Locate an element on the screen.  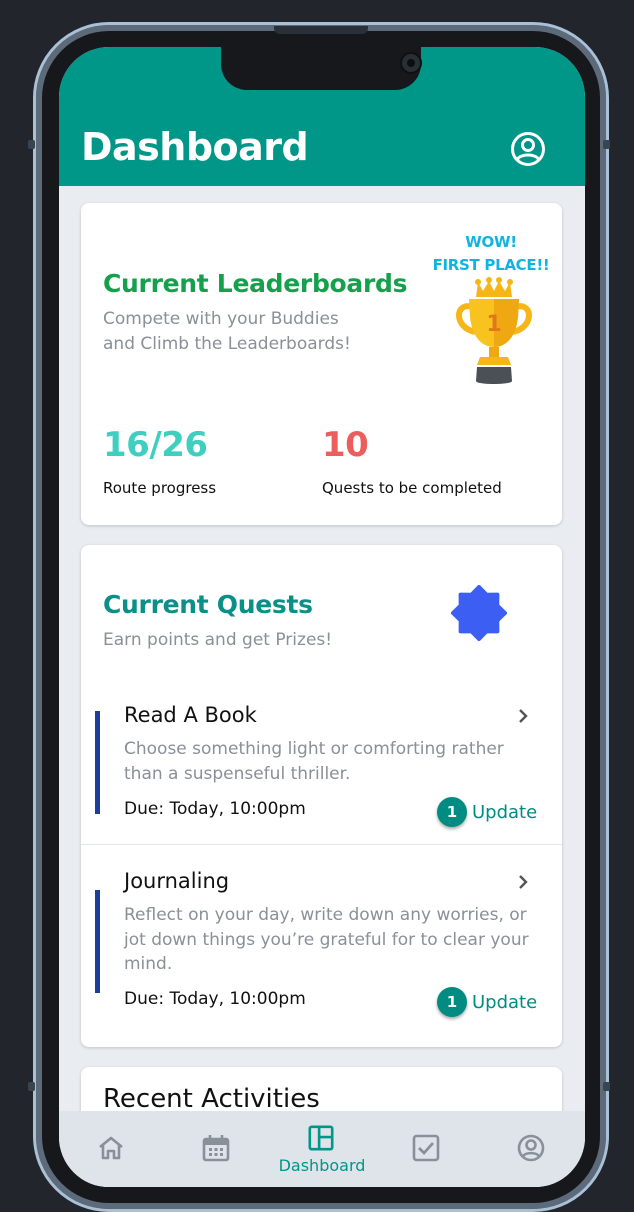
nav-item-calendar is located at coordinates (216, 1149).